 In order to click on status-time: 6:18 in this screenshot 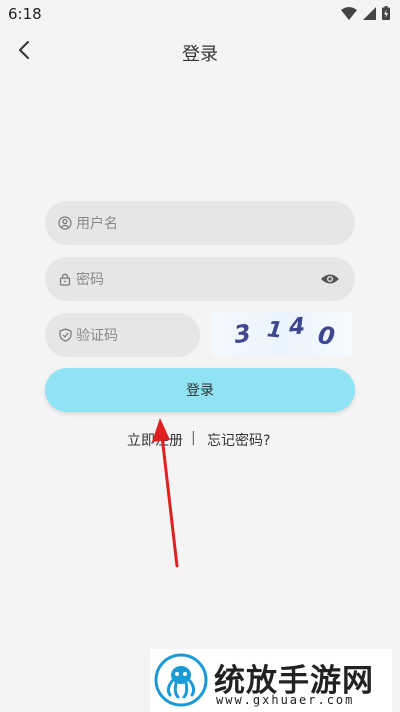, I will do `click(25, 14)`.